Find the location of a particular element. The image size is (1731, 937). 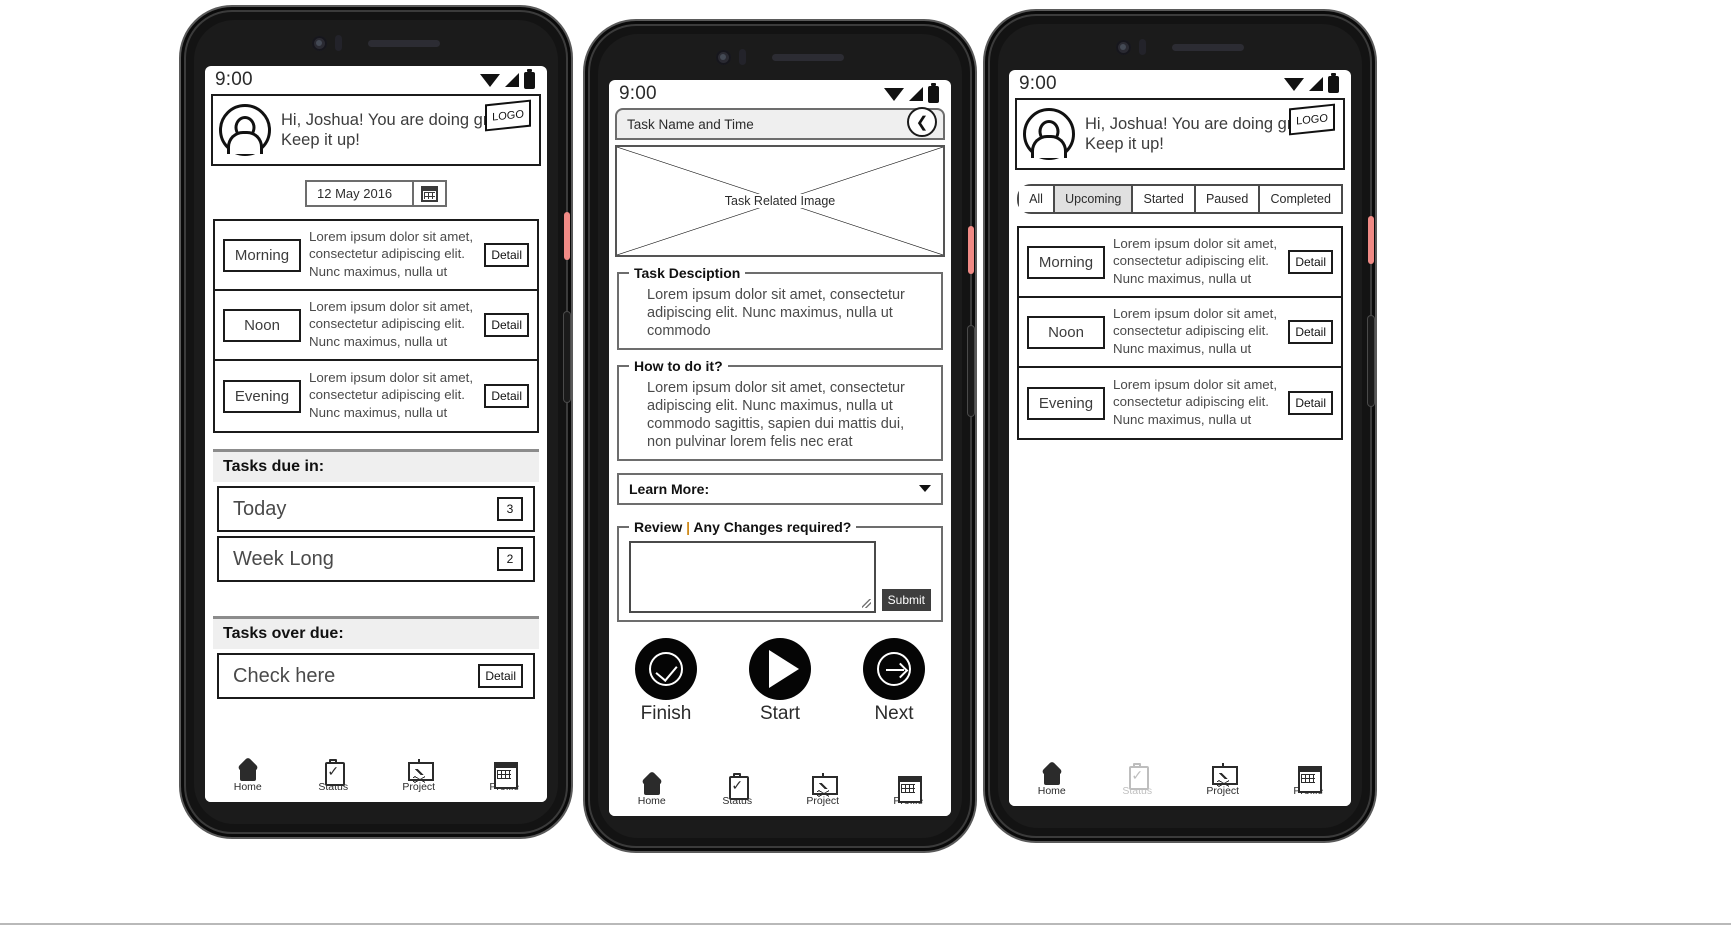

task-description-legend: Task Desciption is located at coordinates (687, 273).